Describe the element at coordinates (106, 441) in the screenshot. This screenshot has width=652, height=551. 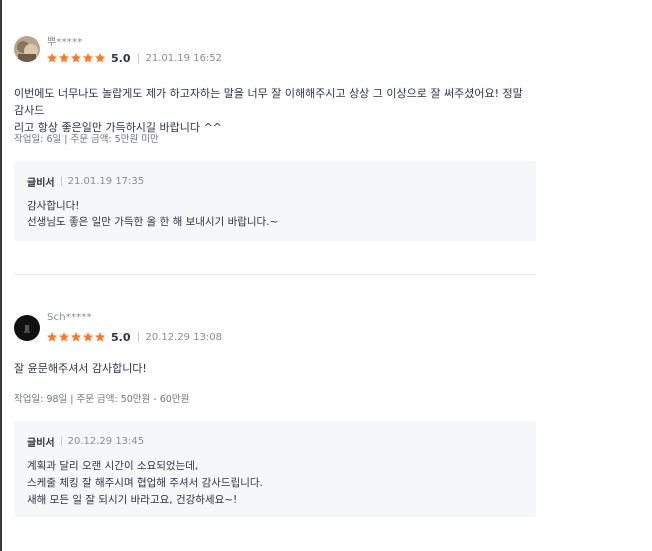
I see `reply-date: 20.12.29 13:45` at that location.